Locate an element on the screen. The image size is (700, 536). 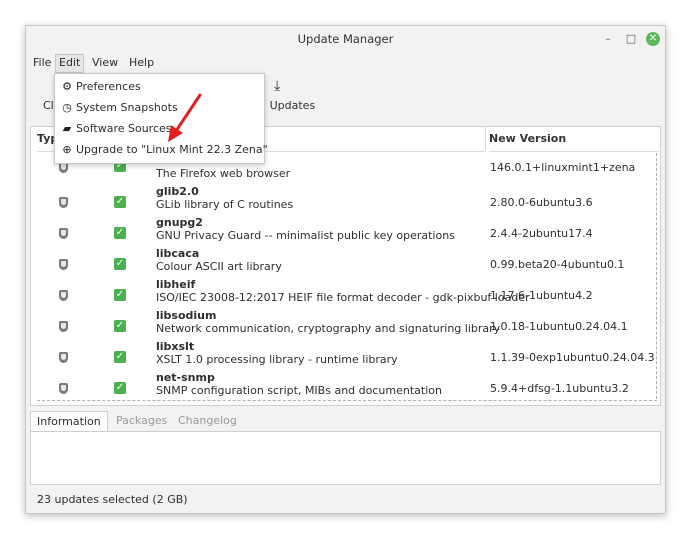
list-focus-outline-right is located at coordinates (656, 276).